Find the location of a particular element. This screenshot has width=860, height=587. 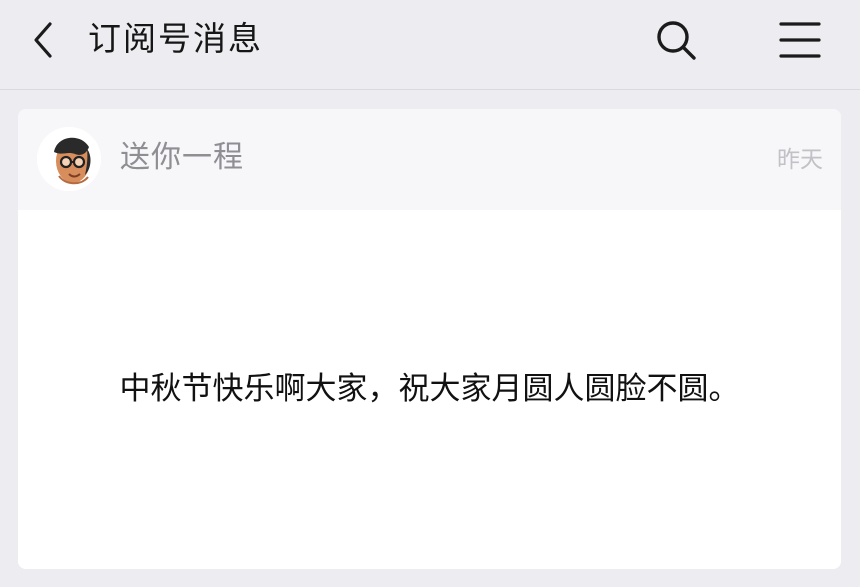

back-button is located at coordinates (44, 40).